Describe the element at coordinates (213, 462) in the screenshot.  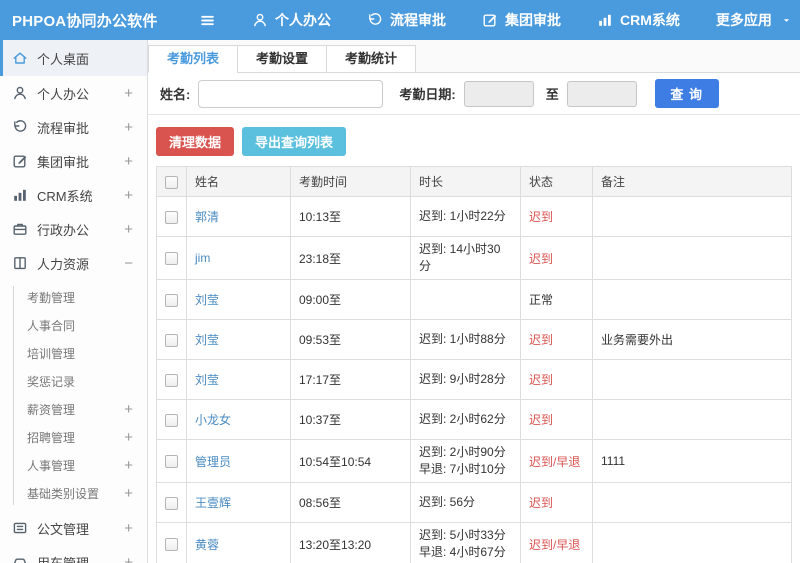
I see `employee-name-link: 管理员` at that location.